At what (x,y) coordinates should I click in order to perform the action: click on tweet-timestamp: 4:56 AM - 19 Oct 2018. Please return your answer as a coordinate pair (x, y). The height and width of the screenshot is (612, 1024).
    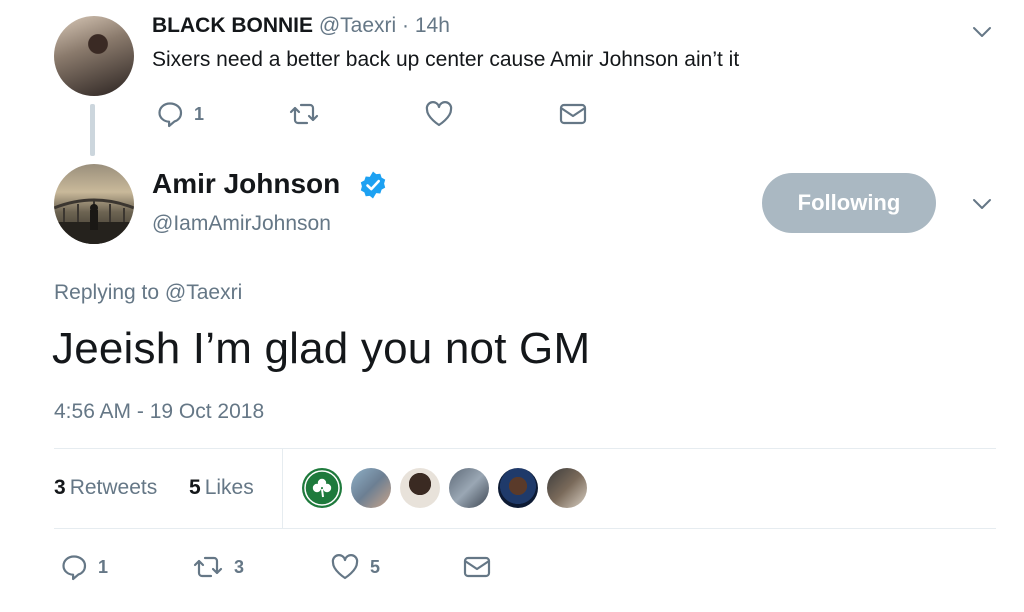
    Looking at the image, I should click on (159, 412).